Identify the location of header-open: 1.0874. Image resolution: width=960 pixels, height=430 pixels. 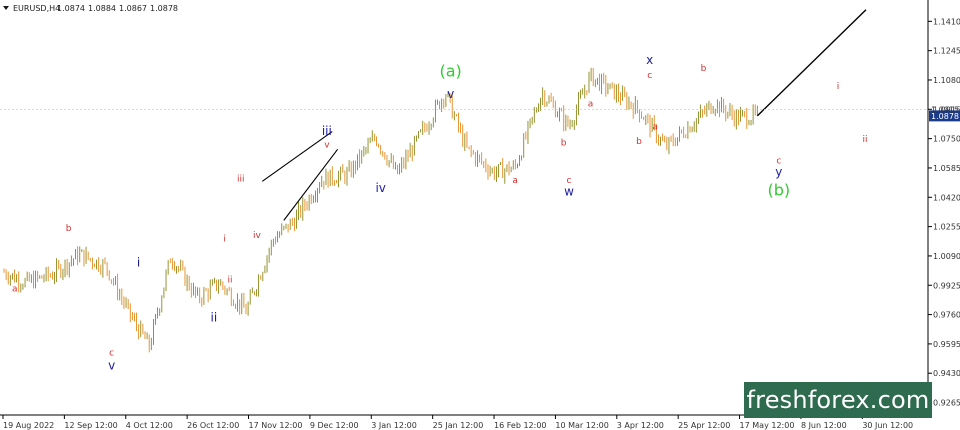
(71, 8).